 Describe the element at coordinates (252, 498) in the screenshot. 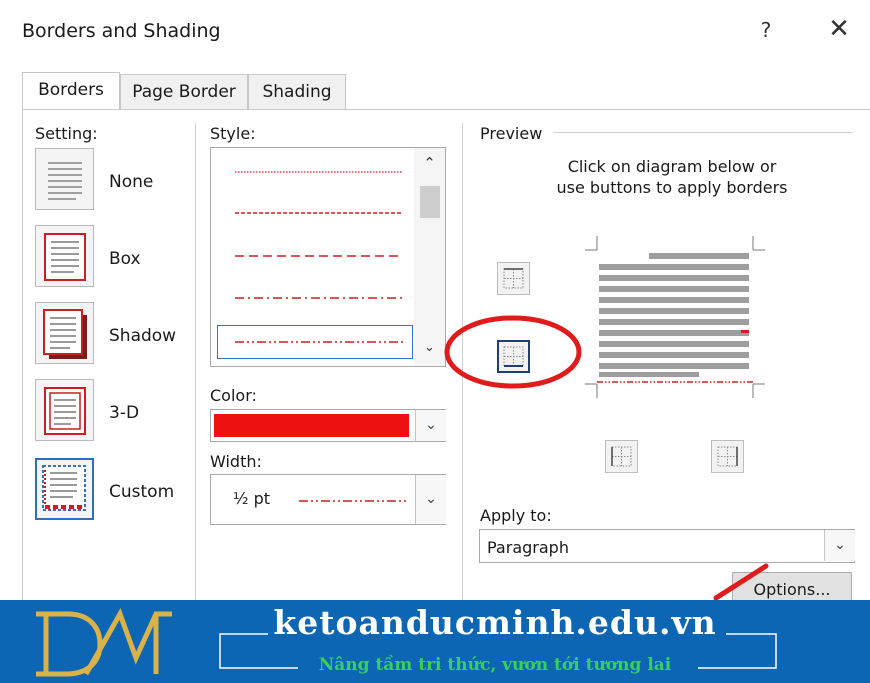

I see `width-value: ½ pt` at that location.